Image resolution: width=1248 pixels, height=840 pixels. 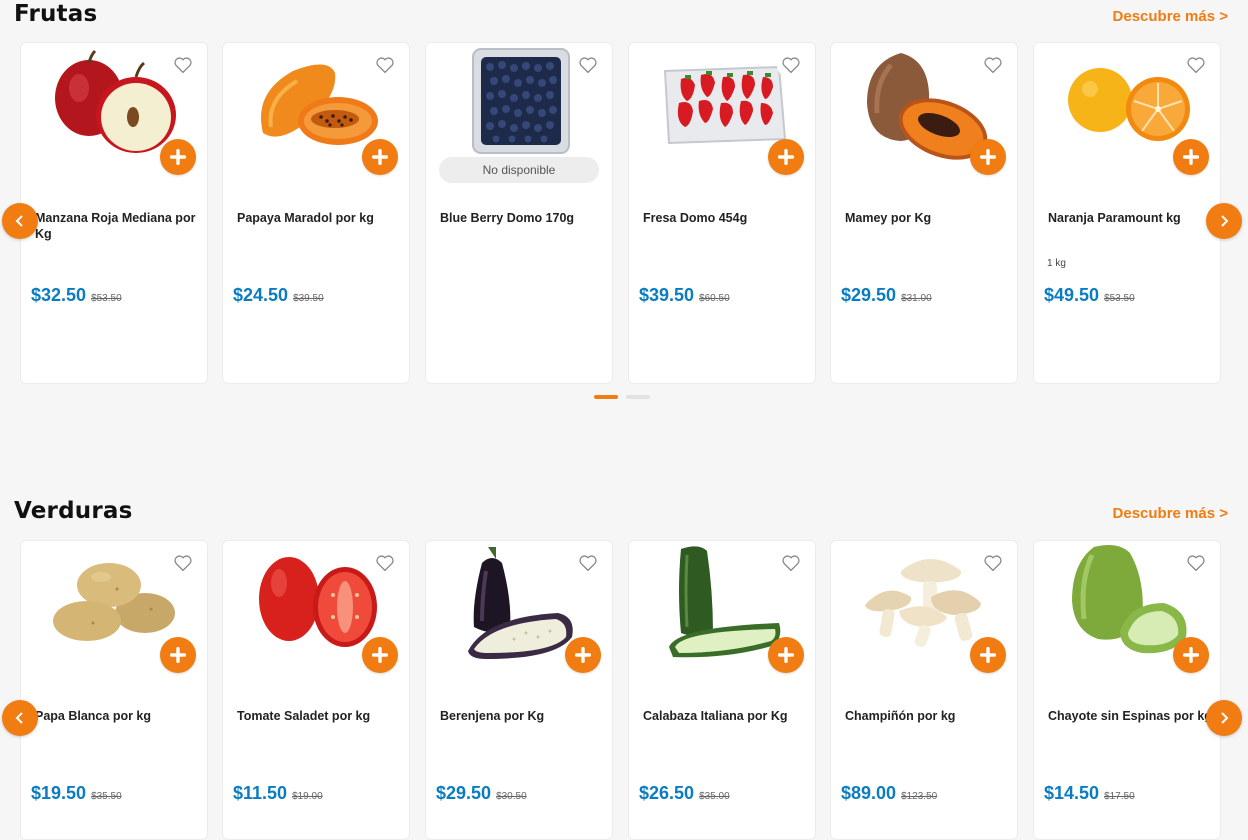 What do you see at coordinates (519, 690) in the screenshot?
I see `product-card: Berenjena por Kg $29.50 $30.50` at bounding box center [519, 690].